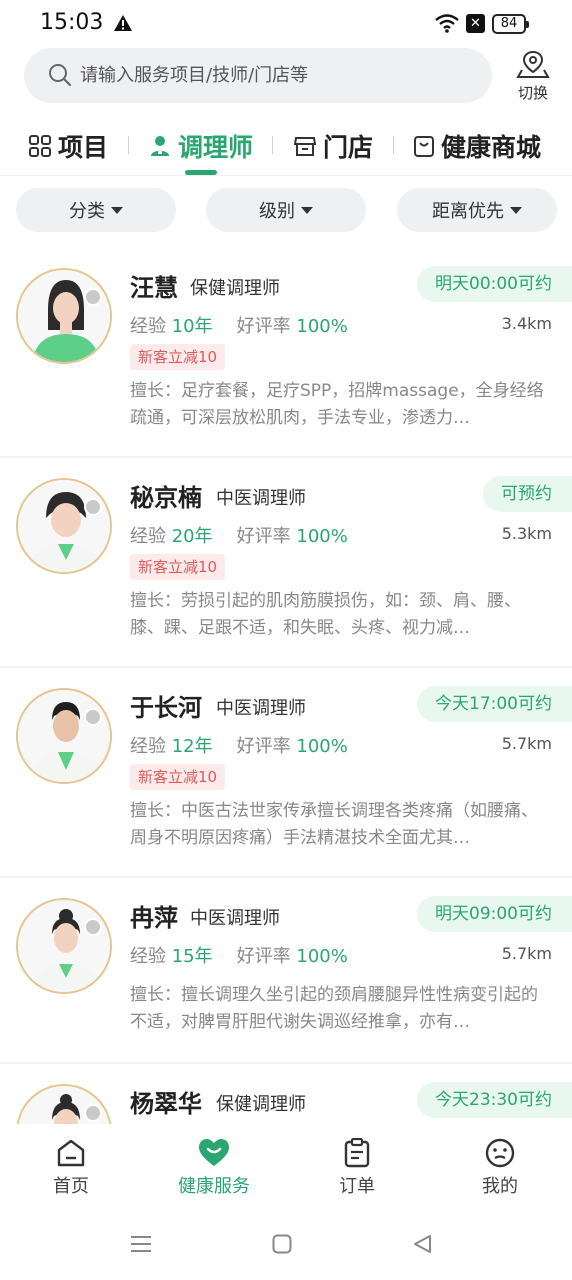 This screenshot has height=1280, width=572. I want to click on availability-badge: 可预约, so click(527, 494).